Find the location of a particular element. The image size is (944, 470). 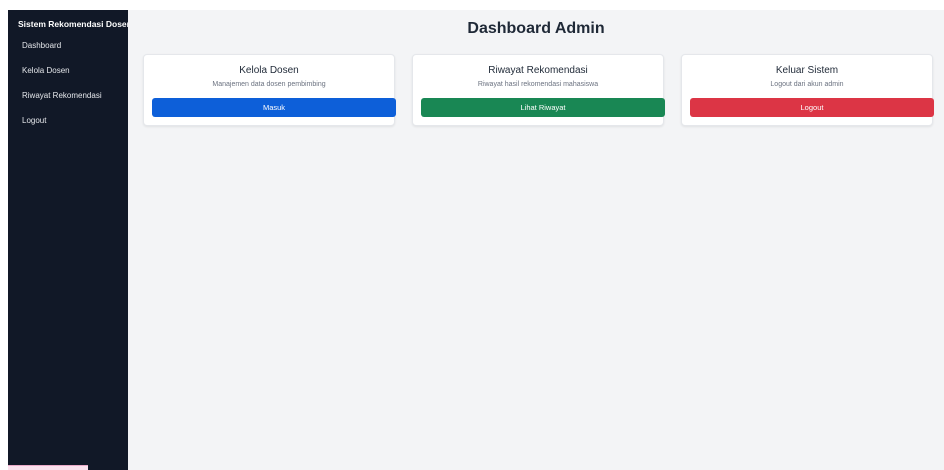

card-description: Riwayat hasil rekomendasi mahasiswa is located at coordinates (538, 84).